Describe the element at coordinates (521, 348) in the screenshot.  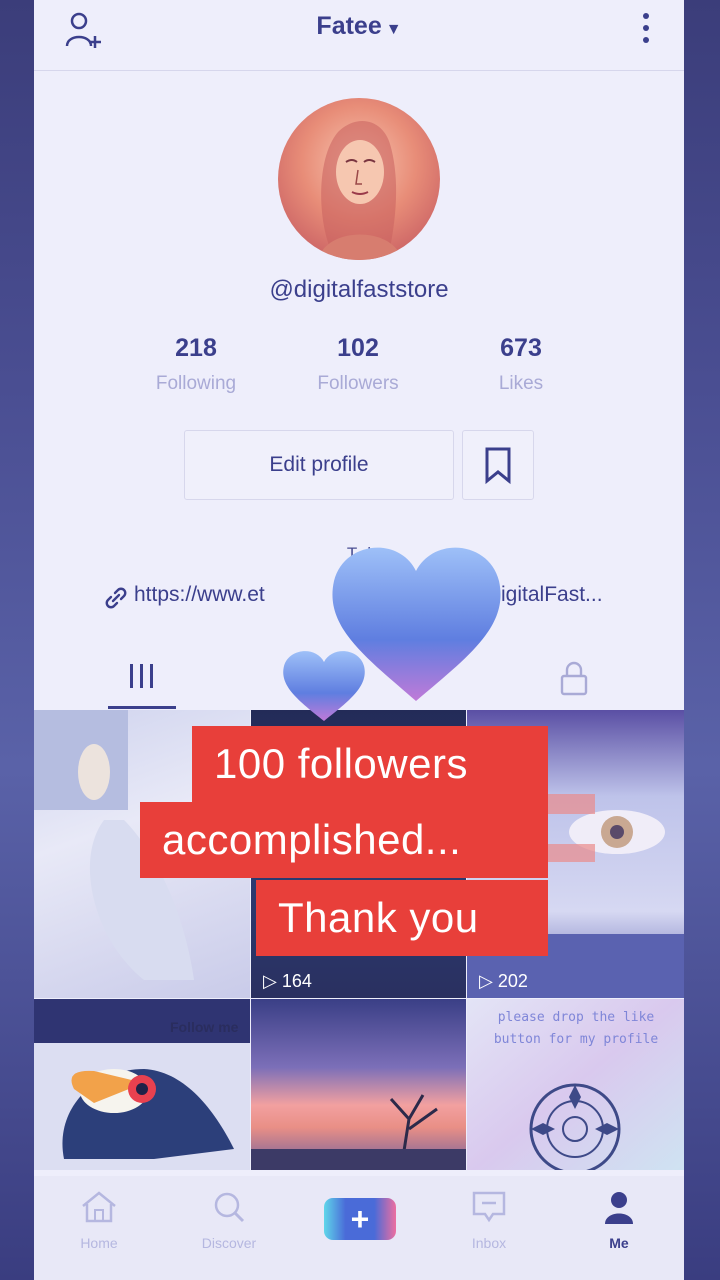
I see `likes-count: 673` at that location.